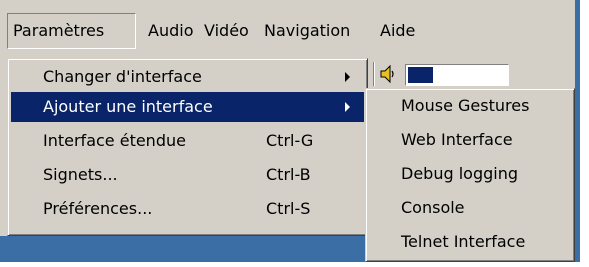  Describe the element at coordinates (290, 140) in the screenshot. I see `menu-item-shortcut: Ctrl-G` at that location.